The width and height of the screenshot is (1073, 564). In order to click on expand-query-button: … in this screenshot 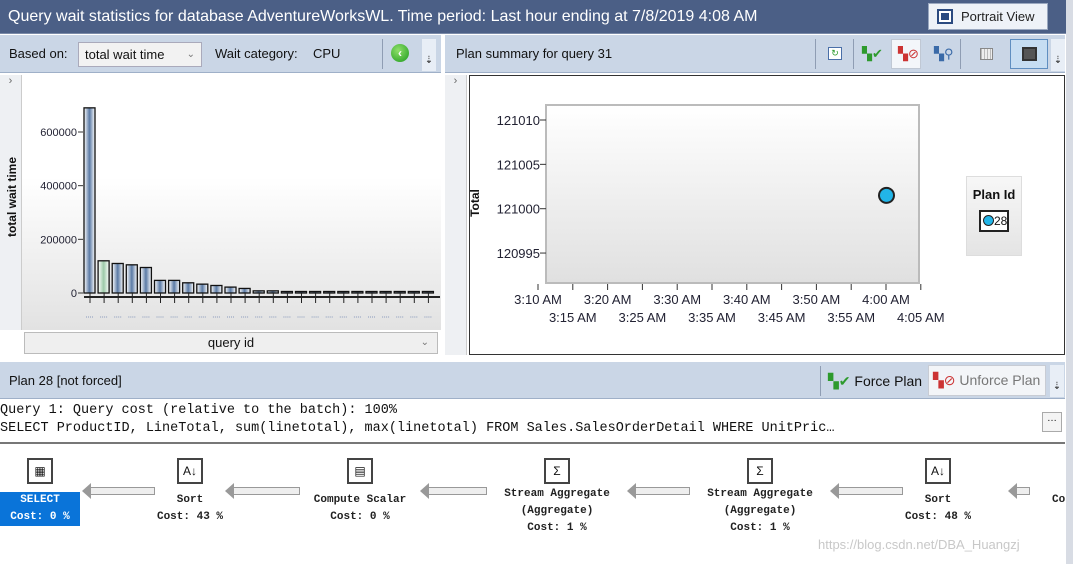, I will do `click(1052, 422)`.